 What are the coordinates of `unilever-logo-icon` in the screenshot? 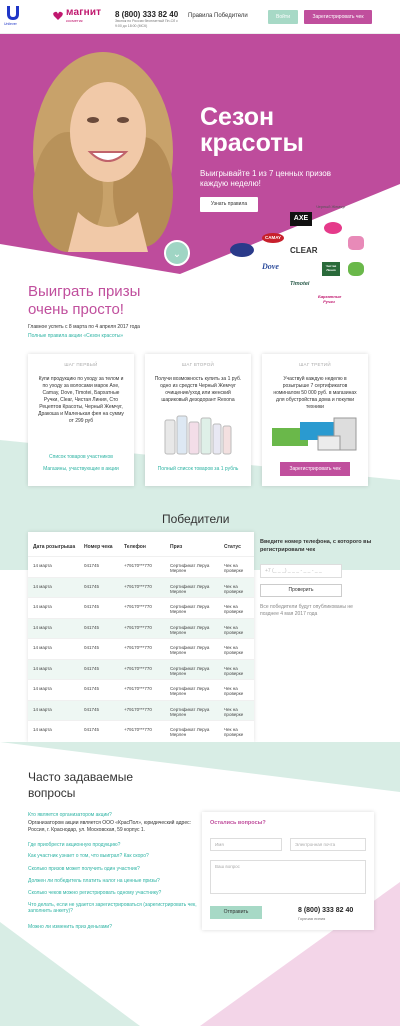 It's located at (13, 13).